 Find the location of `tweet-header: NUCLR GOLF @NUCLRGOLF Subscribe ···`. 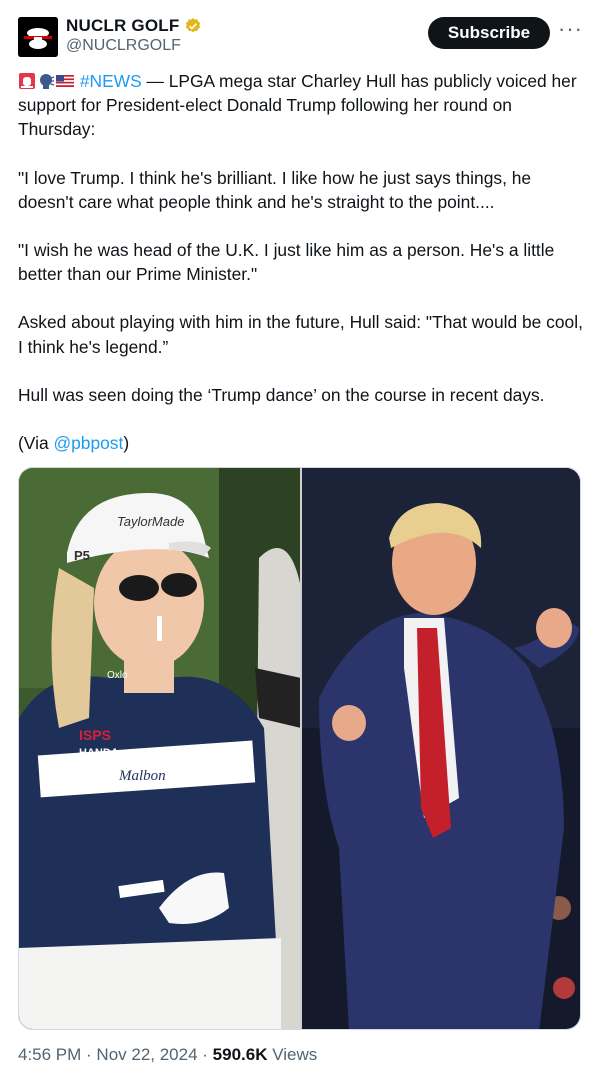

tweet-header: NUCLR GOLF @NUCLRGOLF Subscribe ··· is located at coordinates (301, 37).